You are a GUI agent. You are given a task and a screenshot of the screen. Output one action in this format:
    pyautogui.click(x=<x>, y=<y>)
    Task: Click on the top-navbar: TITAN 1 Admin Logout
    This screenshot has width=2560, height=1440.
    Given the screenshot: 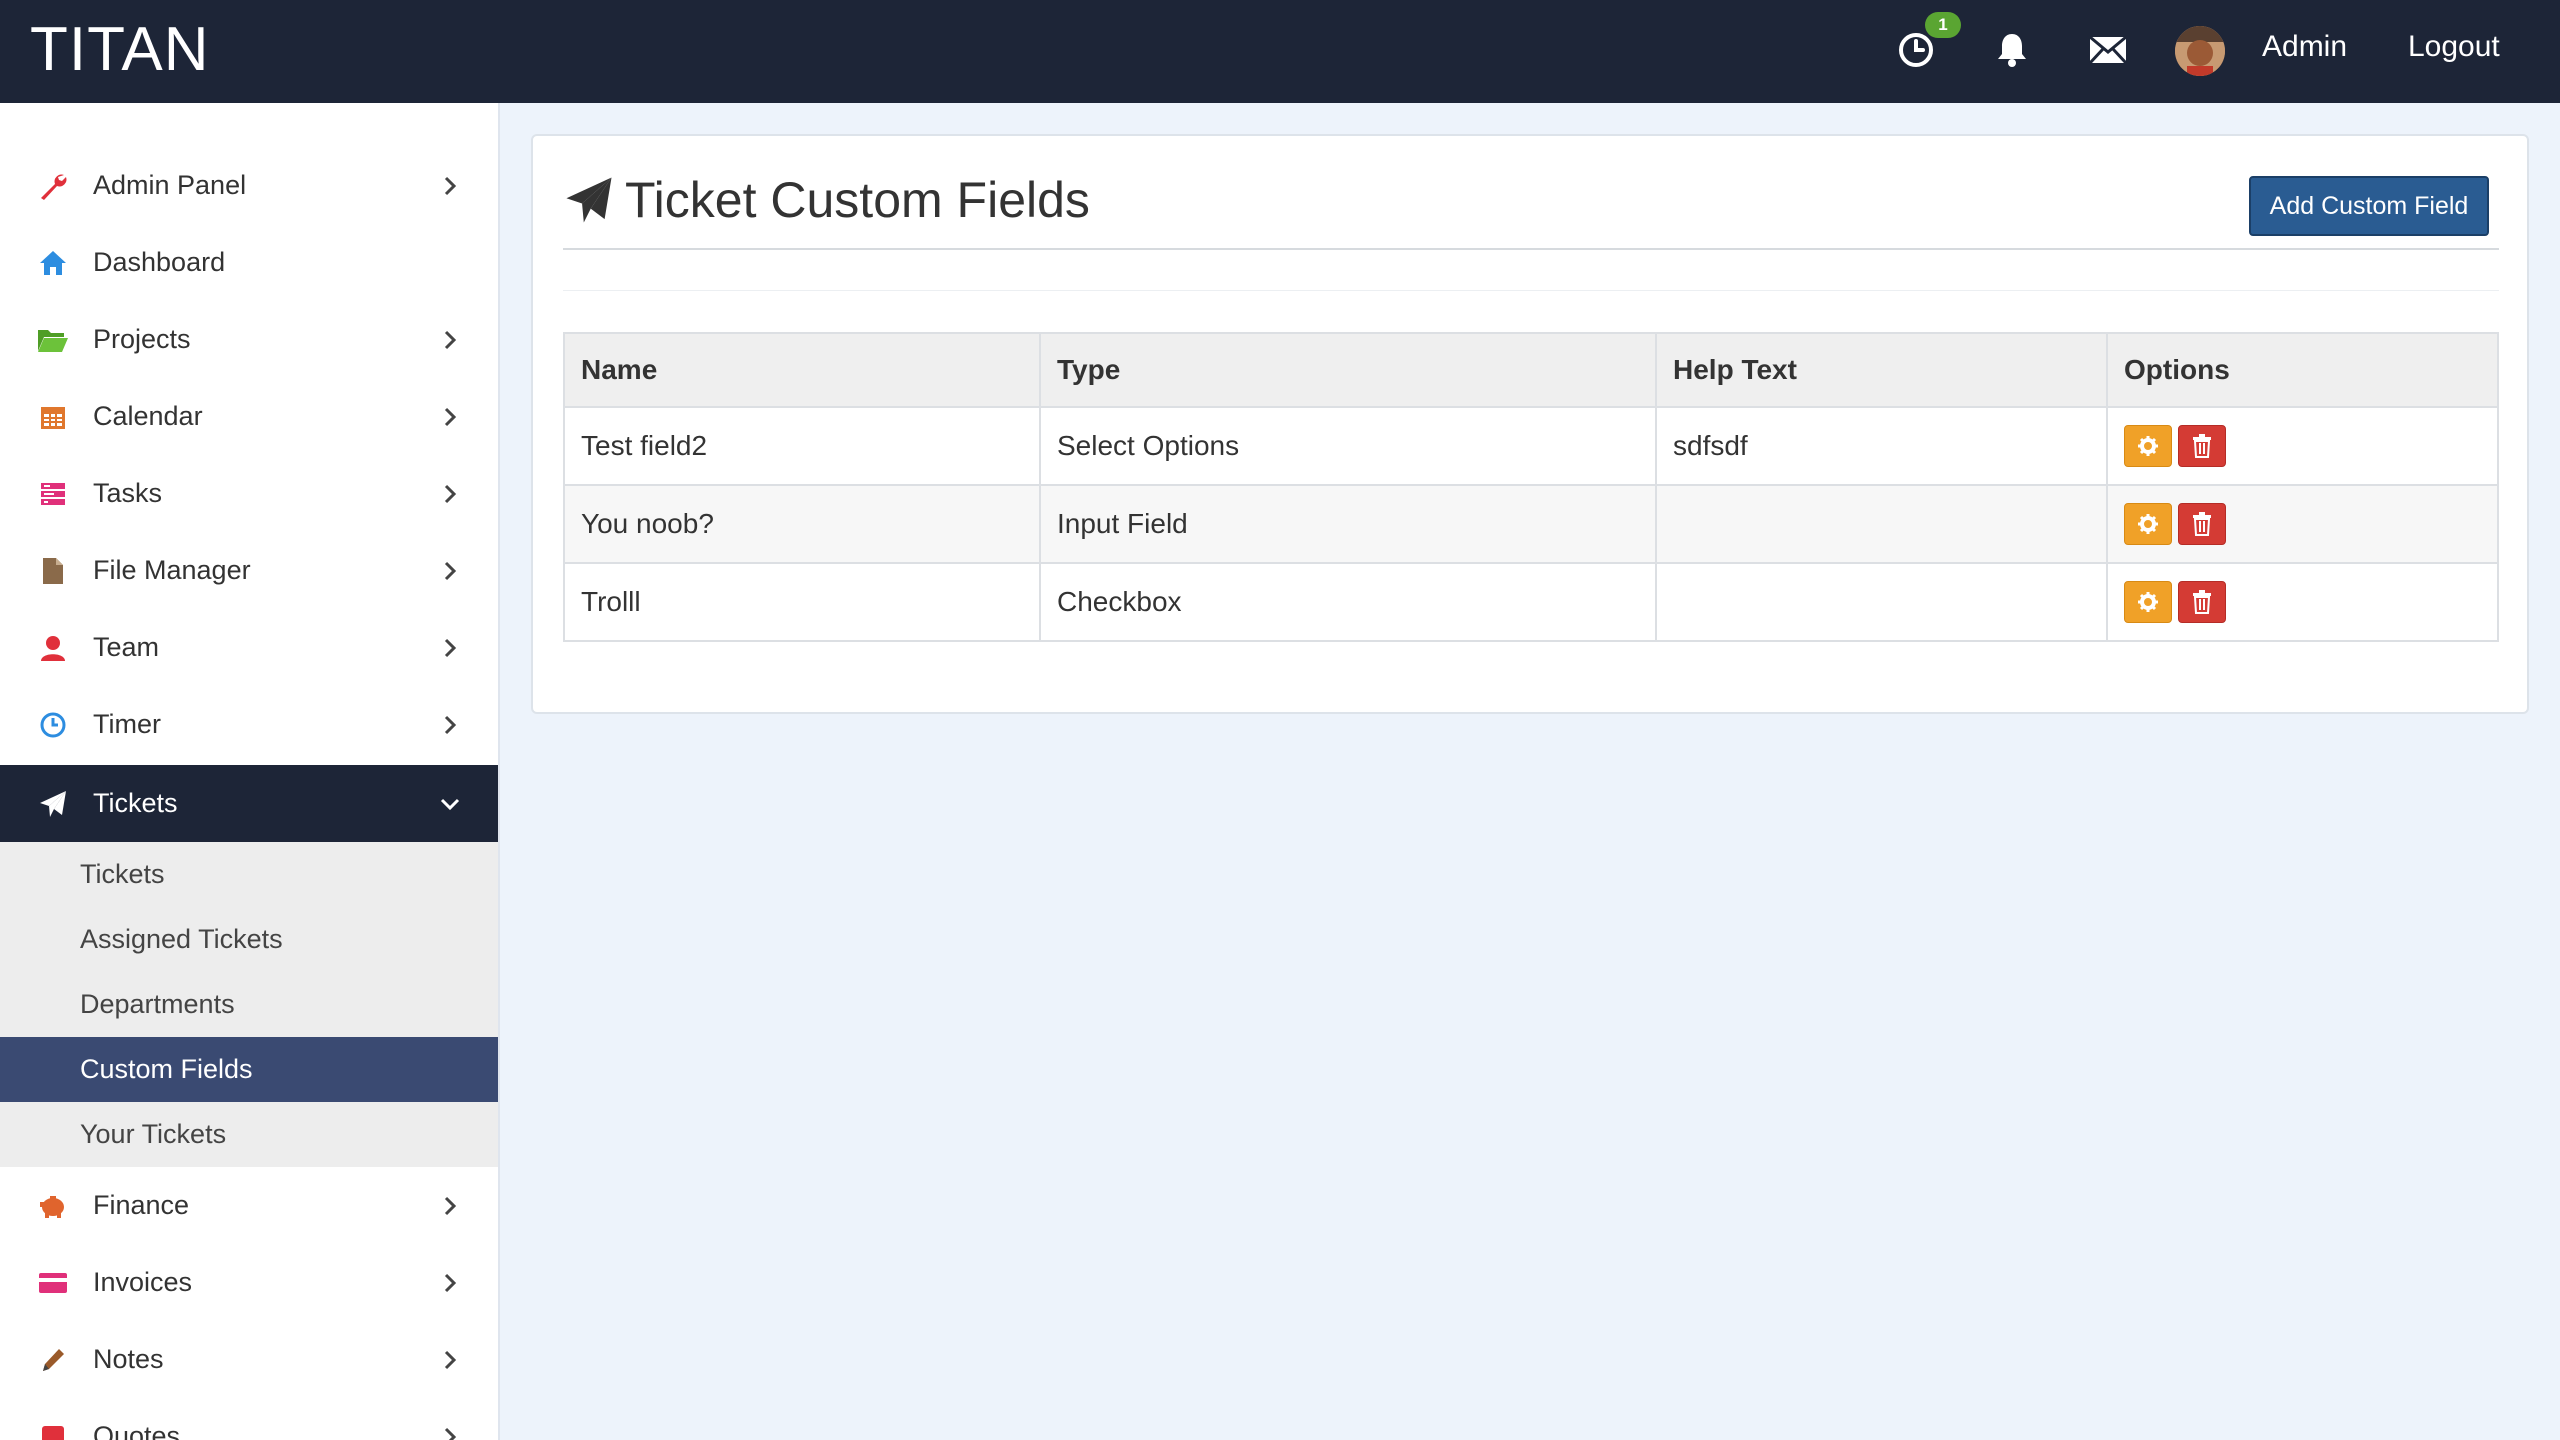 What is the action you would take?
    pyautogui.click(x=1280, y=51)
    